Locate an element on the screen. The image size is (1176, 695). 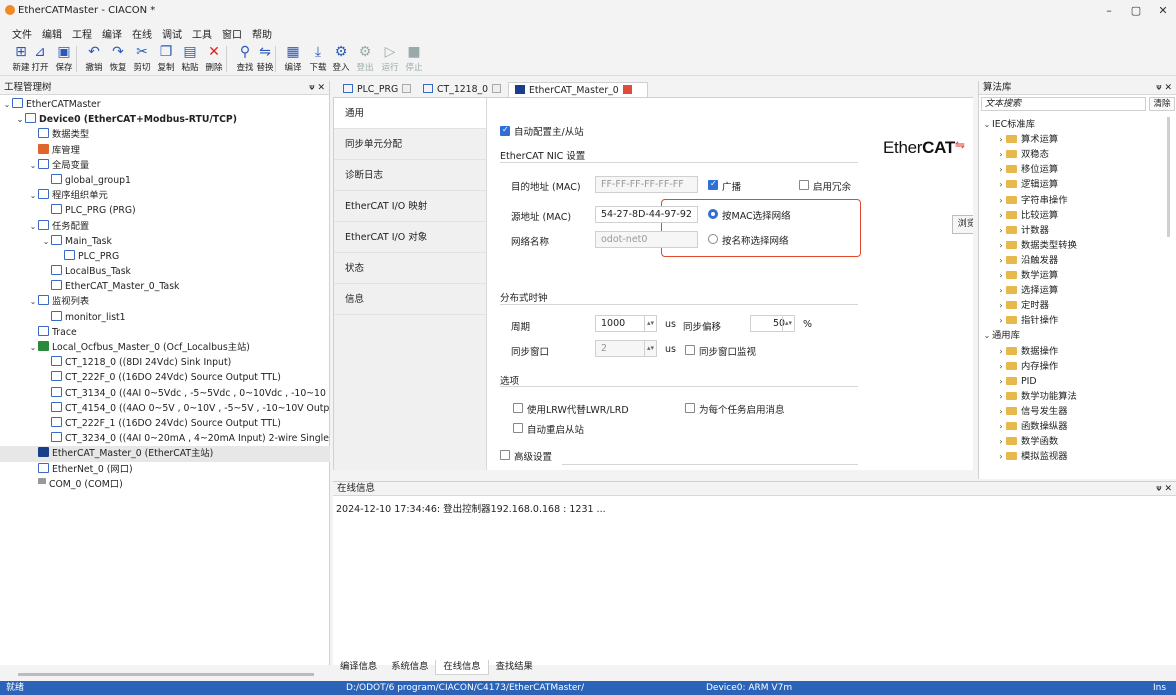
library-node: › 数据类型转换 is located at coordinates (1027, 245).